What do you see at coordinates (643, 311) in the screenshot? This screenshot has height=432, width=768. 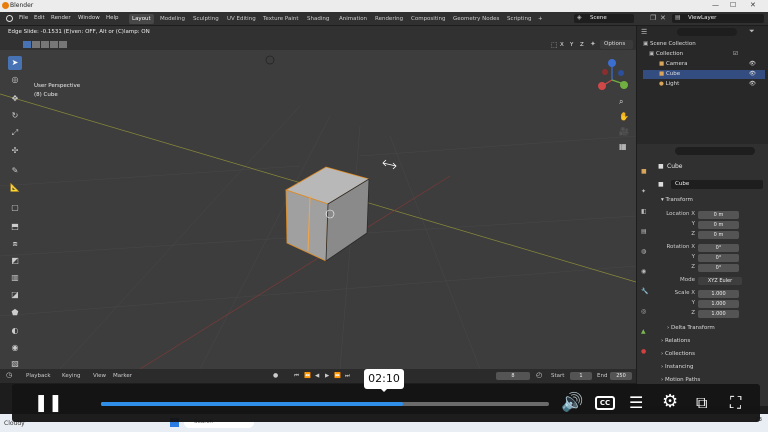 I see `constraint-tab-icon: ◎` at bounding box center [643, 311].